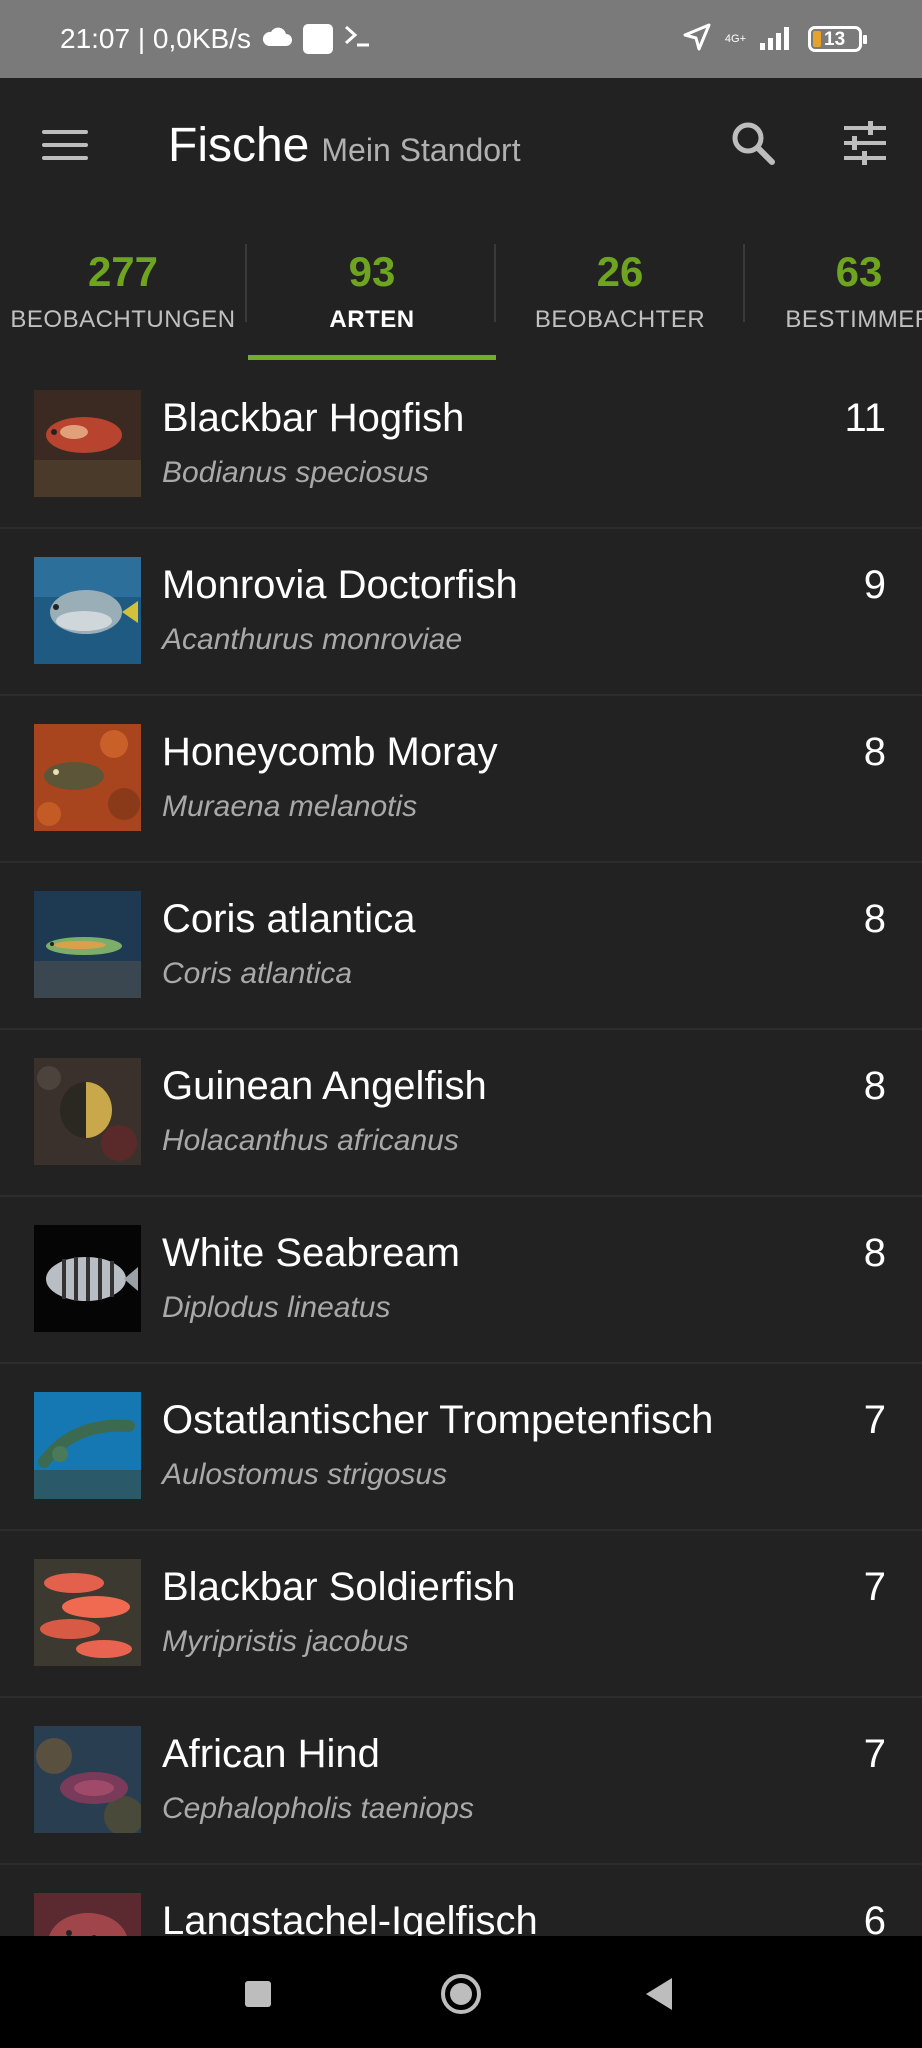 The image size is (922, 2048). Describe the element at coordinates (258, 1994) in the screenshot. I see `recent-apps-icon` at that location.